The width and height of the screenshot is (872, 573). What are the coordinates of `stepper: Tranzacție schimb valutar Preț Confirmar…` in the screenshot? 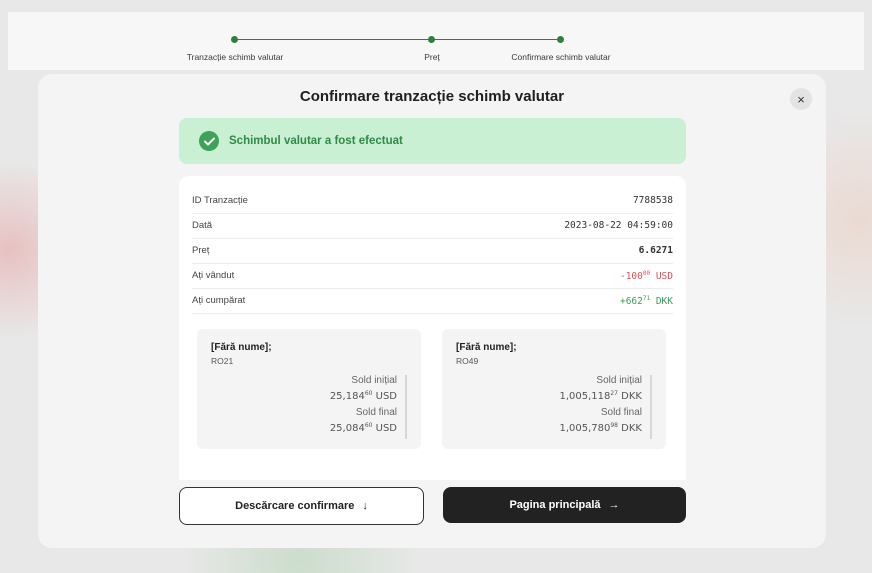 It's located at (436, 41).